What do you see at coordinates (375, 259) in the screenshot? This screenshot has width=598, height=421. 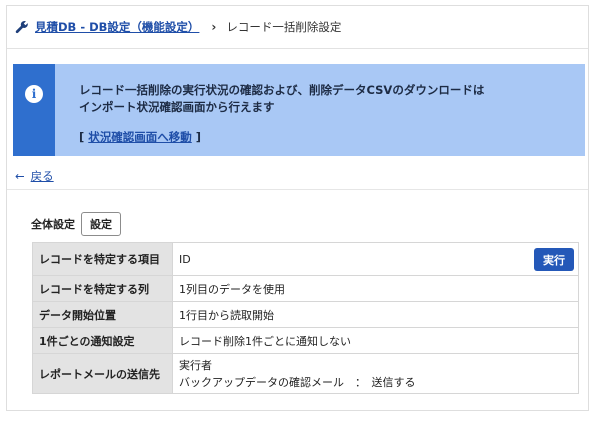 I see `row-value: ID 実行` at bounding box center [375, 259].